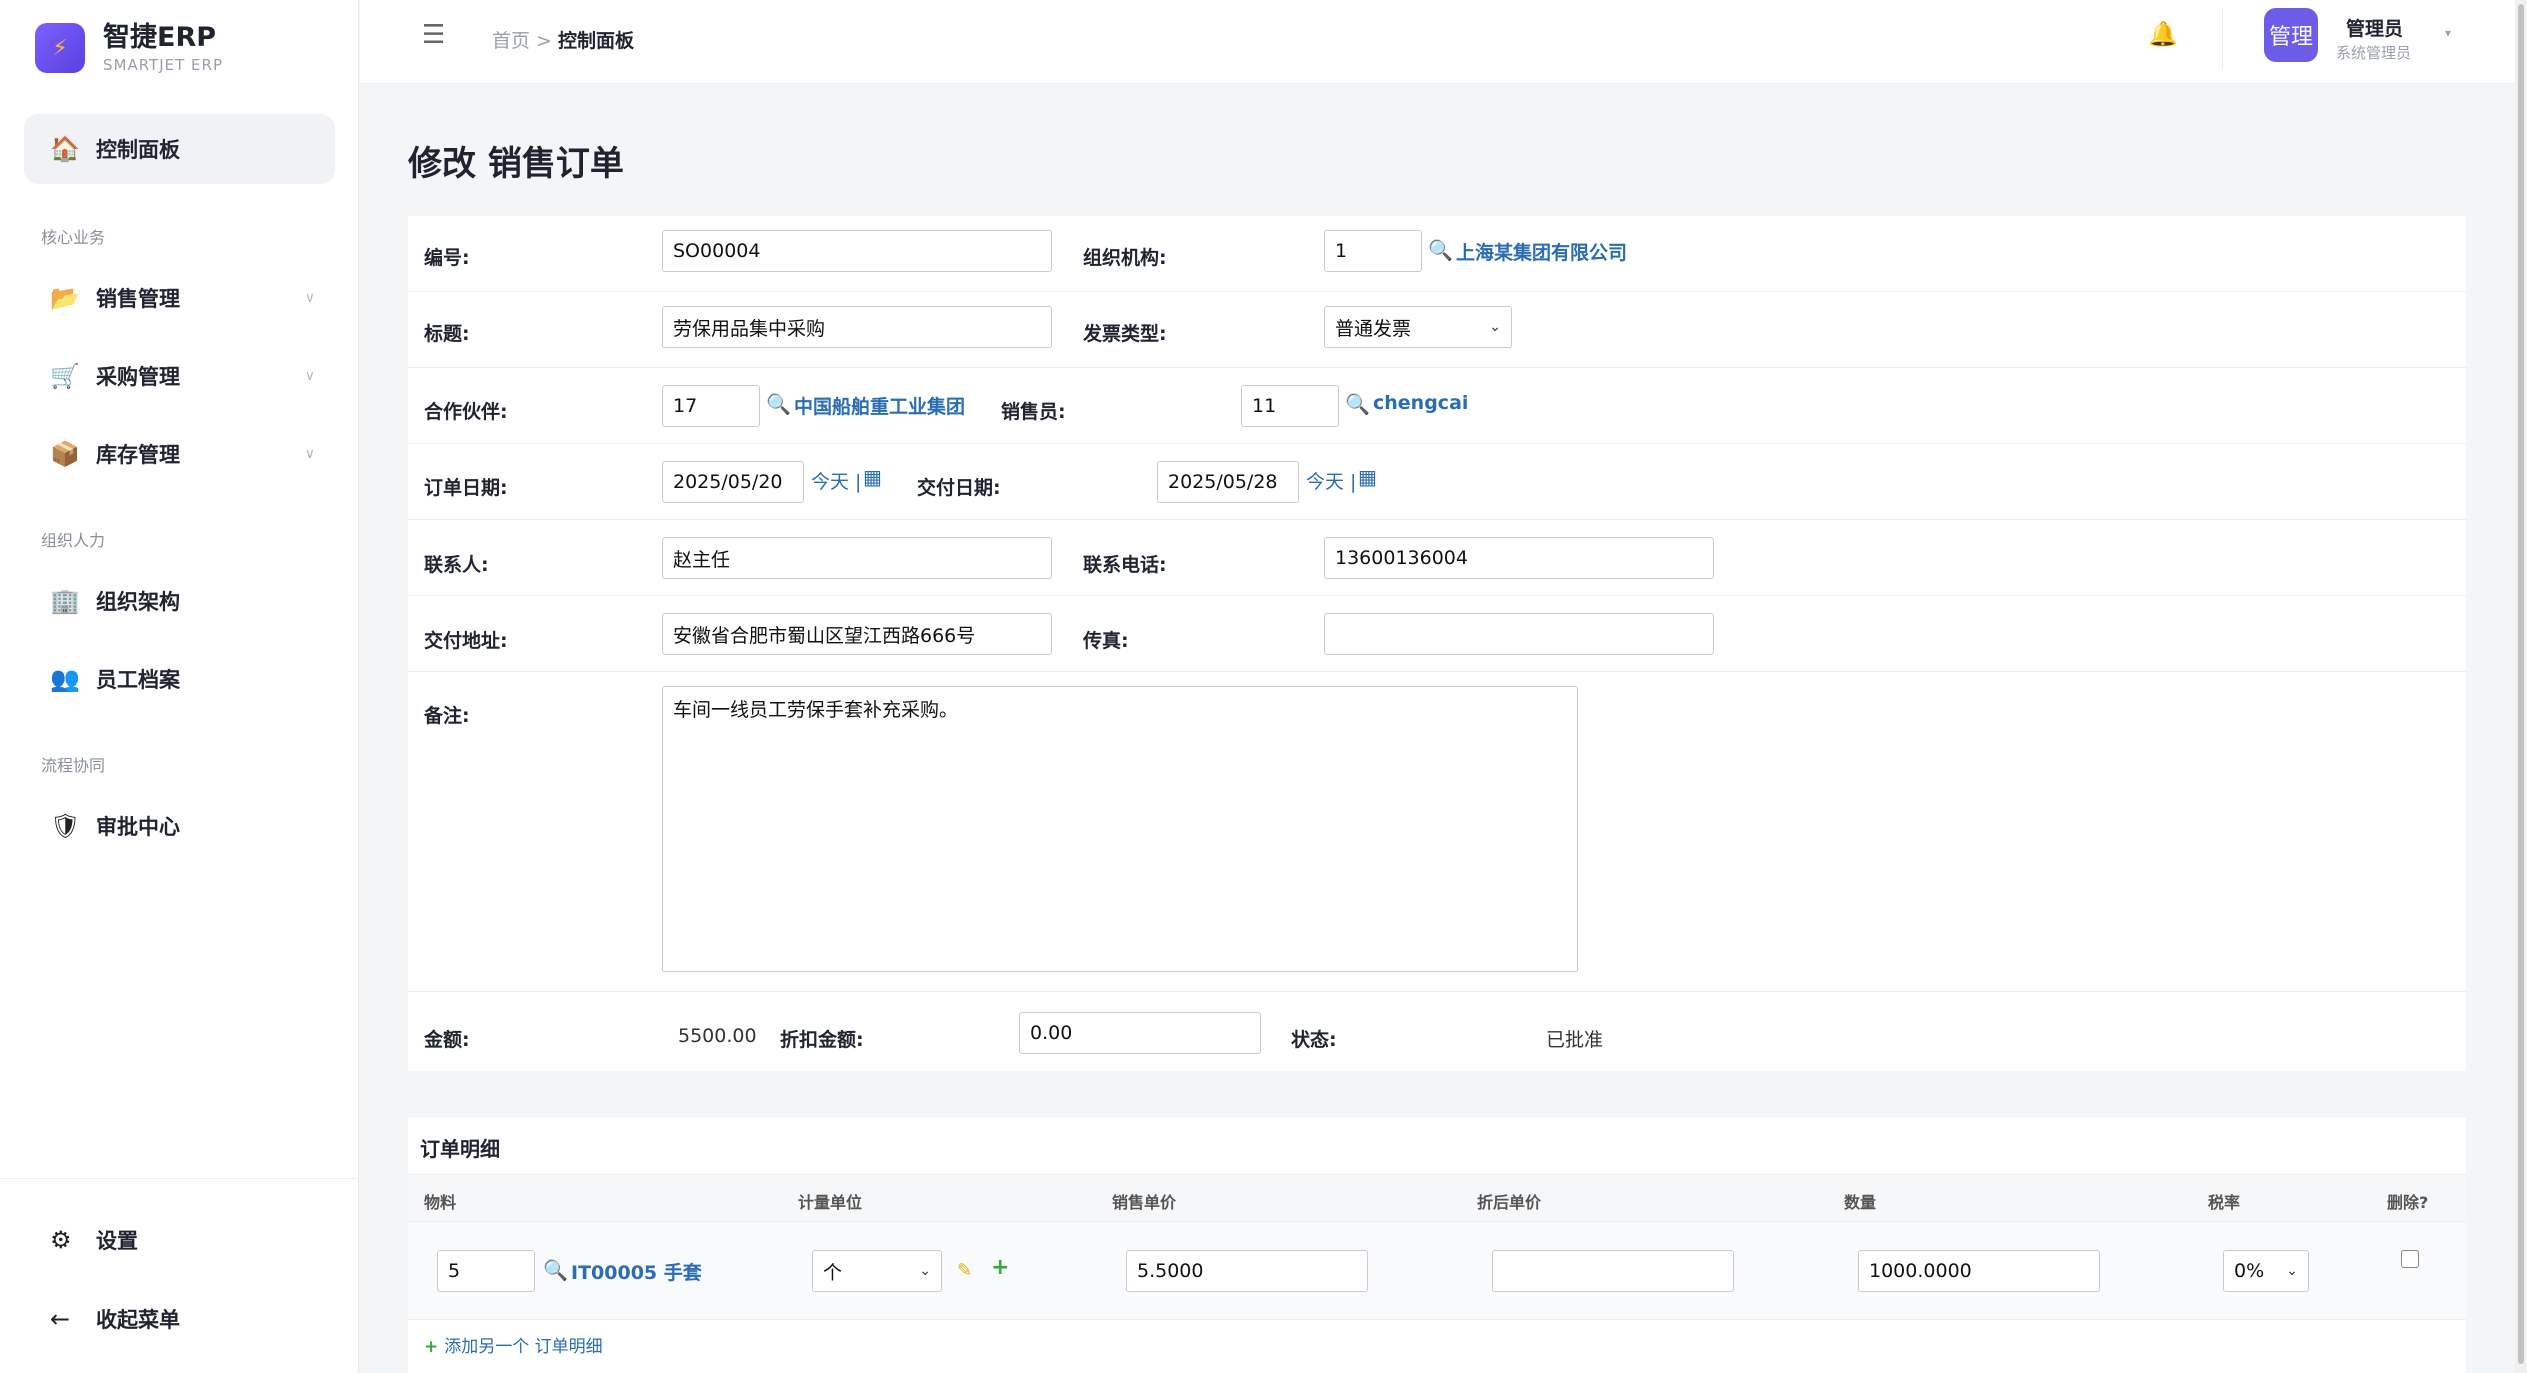 Image resolution: width=2527 pixels, height=1373 pixels. What do you see at coordinates (2291, 35) in the screenshot?
I see `avatar: 管理` at bounding box center [2291, 35].